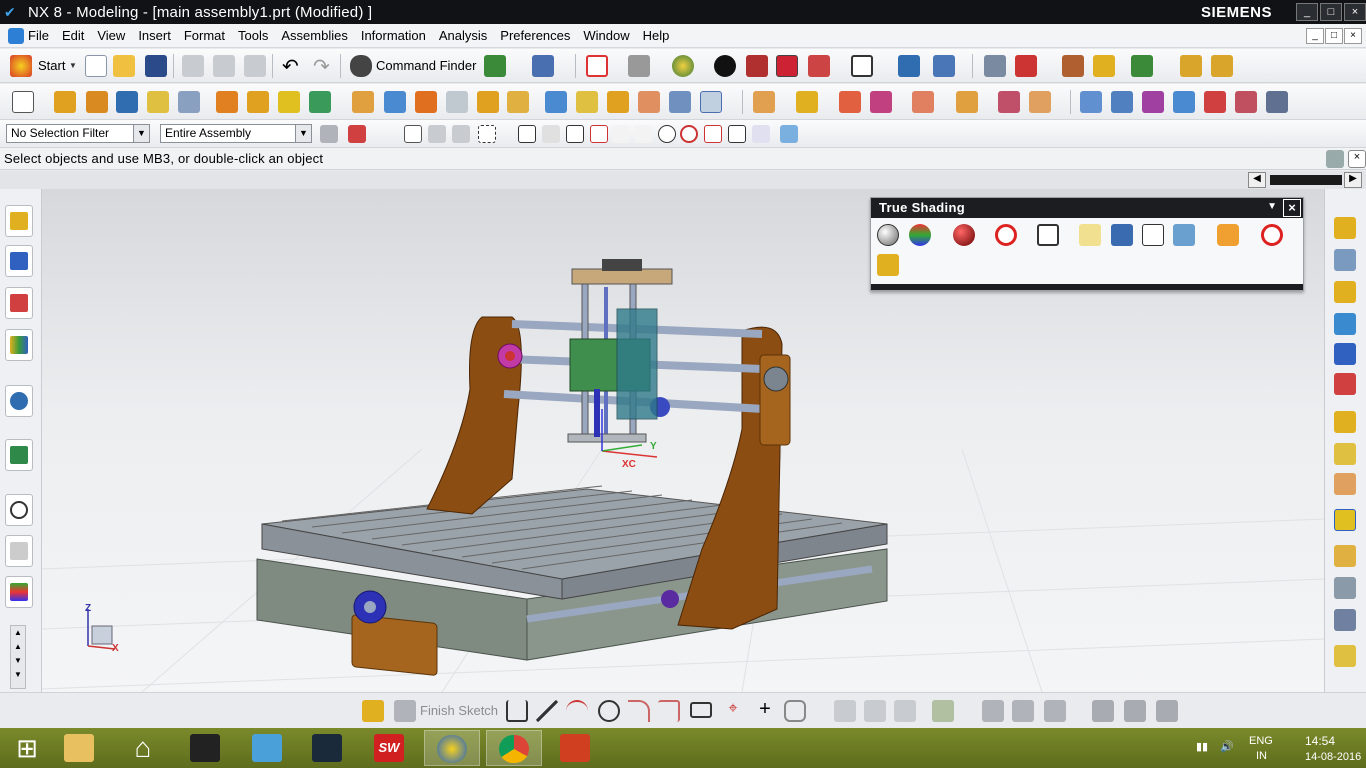 The image size is (1366, 768). What do you see at coordinates (1345, 454) in the screenshot?
I see `assembly-cut-icon` at bounding box center [1345, 454].